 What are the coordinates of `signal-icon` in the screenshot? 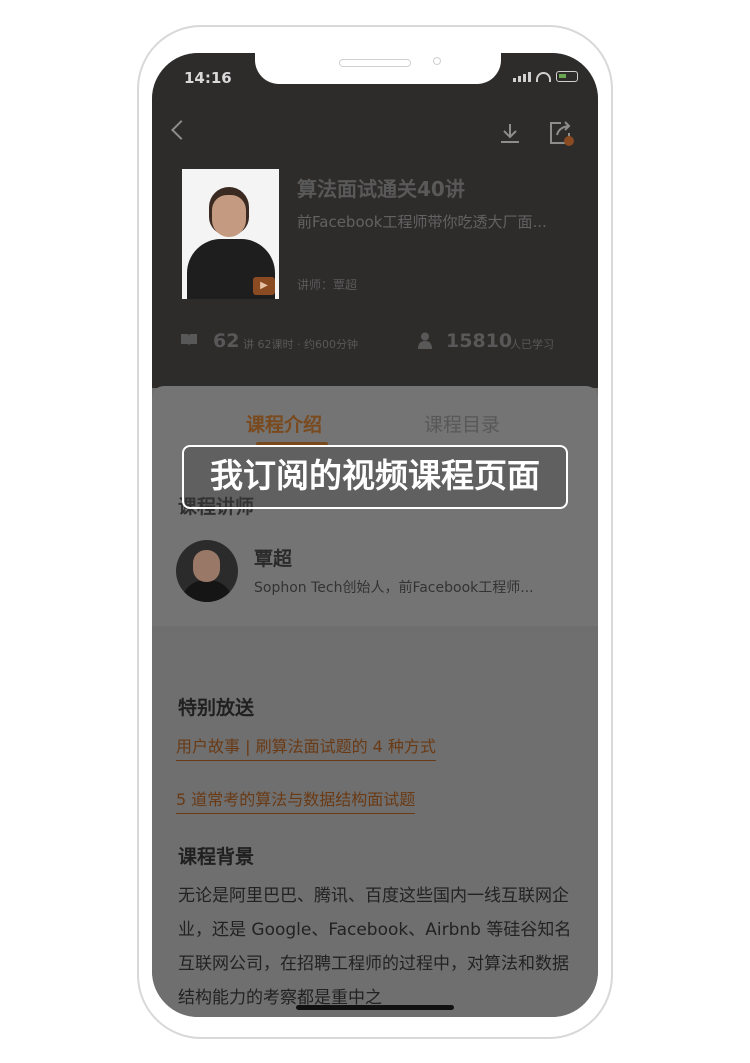 It's located at (522, 76).